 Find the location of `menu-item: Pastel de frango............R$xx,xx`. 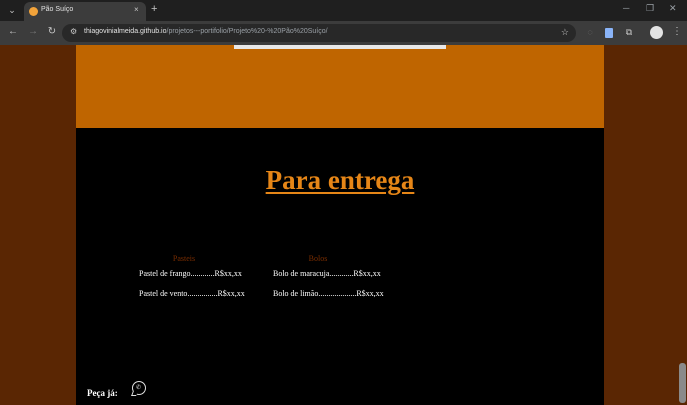

menu-item: Pastel de frango............R$xx,xx is located at coordinates (199, 274).